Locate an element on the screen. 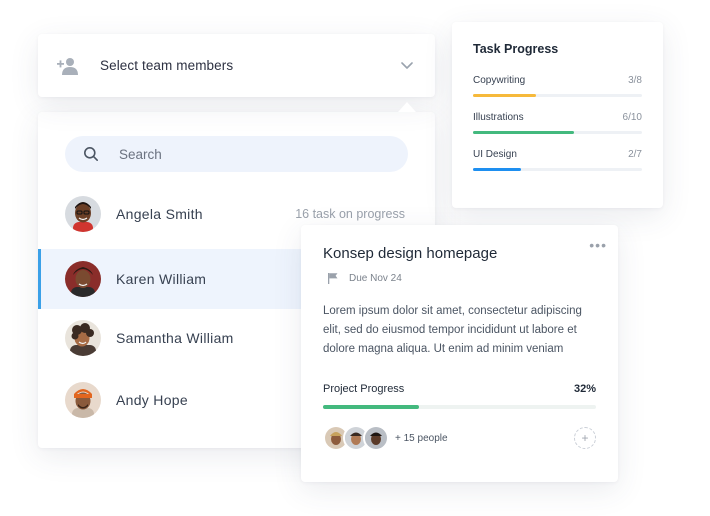 This screenshot has width=710, height=516. due-date-text: Due Nov 24 is located at coordinates (375, 278).